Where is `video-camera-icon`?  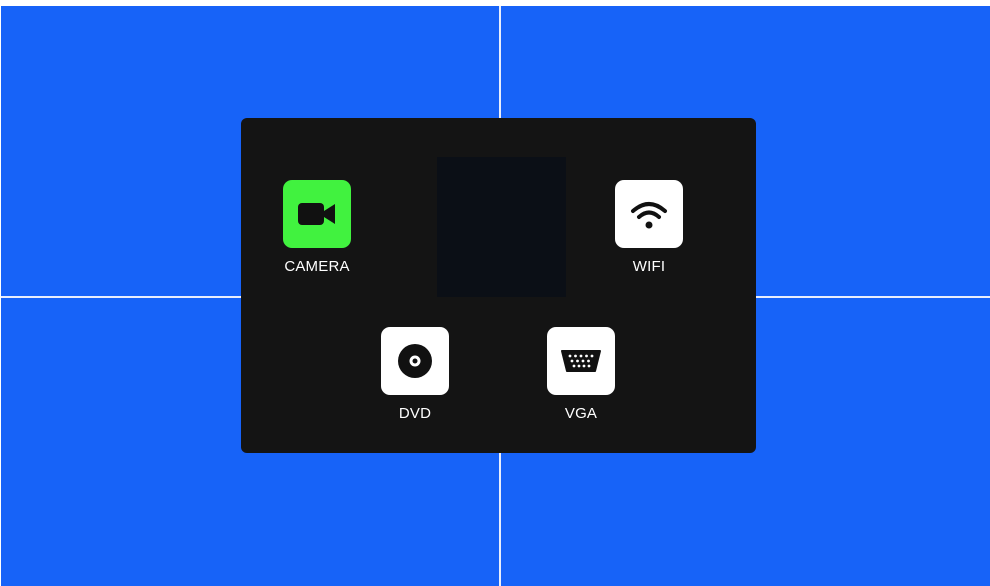 video-camera-icon is located at coordinates (317, 214).